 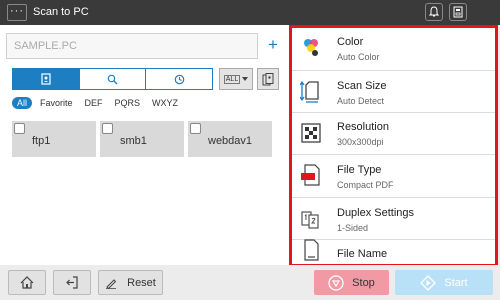 What do you see at coordinates (273, 45) in the screenshot?
I see `add-destination-button: +` at bounding box center [273, 45].